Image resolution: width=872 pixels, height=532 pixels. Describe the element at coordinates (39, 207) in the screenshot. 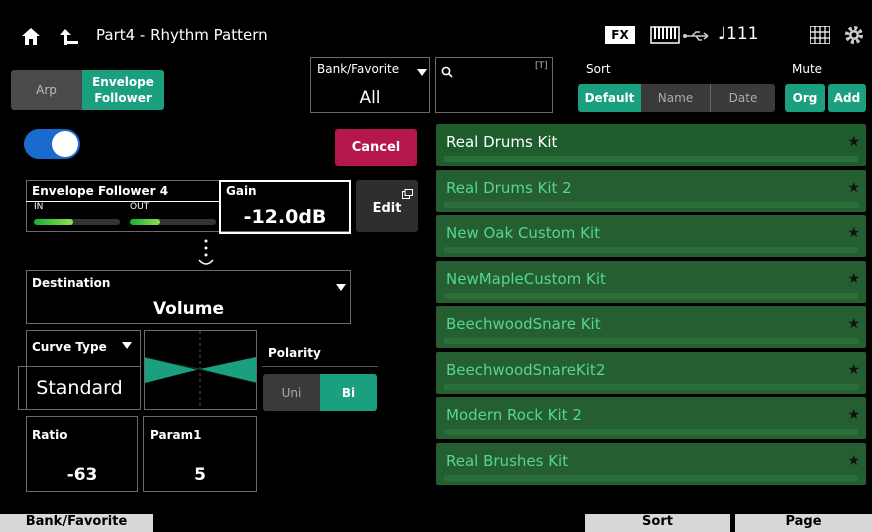

I see `meter-in-label: IN` at that location.